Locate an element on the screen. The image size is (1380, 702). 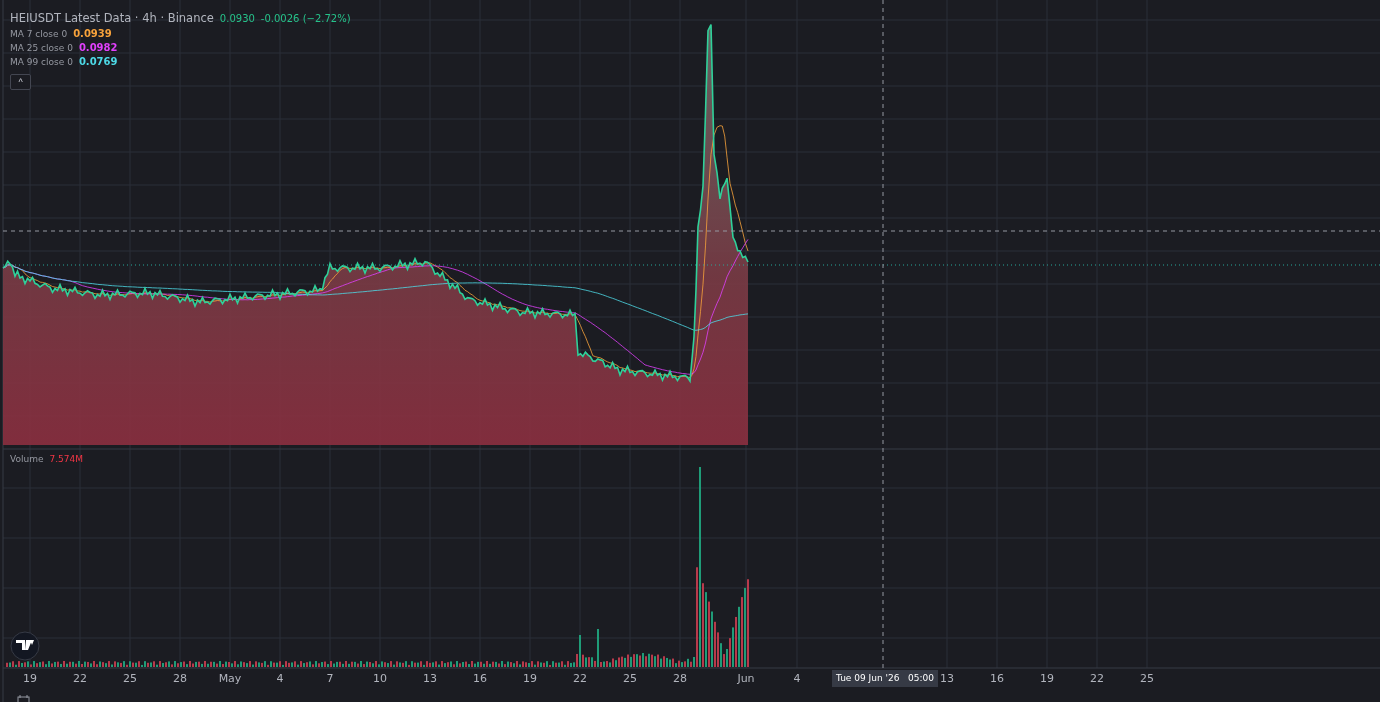
indicator-value: 0.0769 is located at coordinates (98, 61).